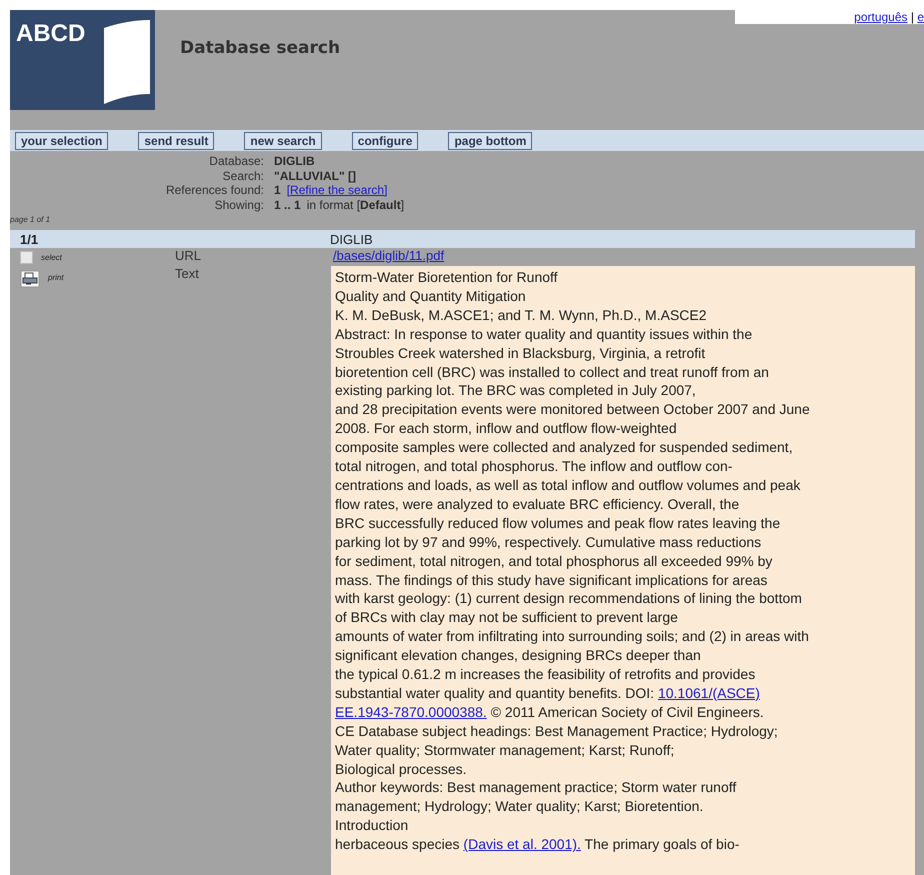 The width and height of the screenshot is (924, 875). I want to click on doi-link: EE.1943-7870.0000388., so click(411, 712).